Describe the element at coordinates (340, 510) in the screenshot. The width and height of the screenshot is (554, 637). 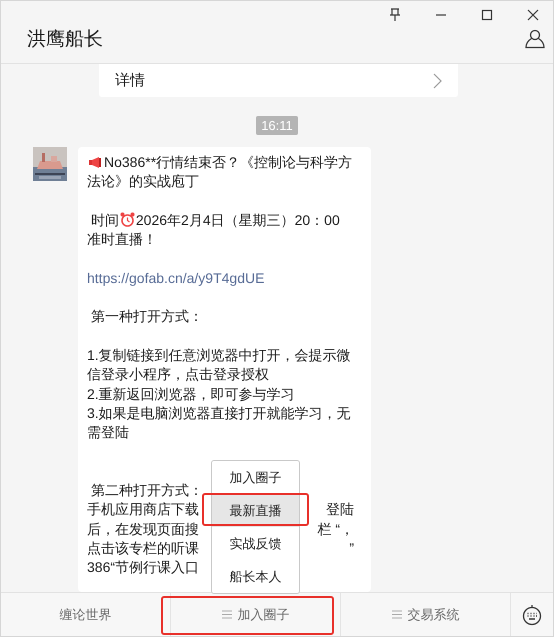
I see `message-text: 登陆` at that location.